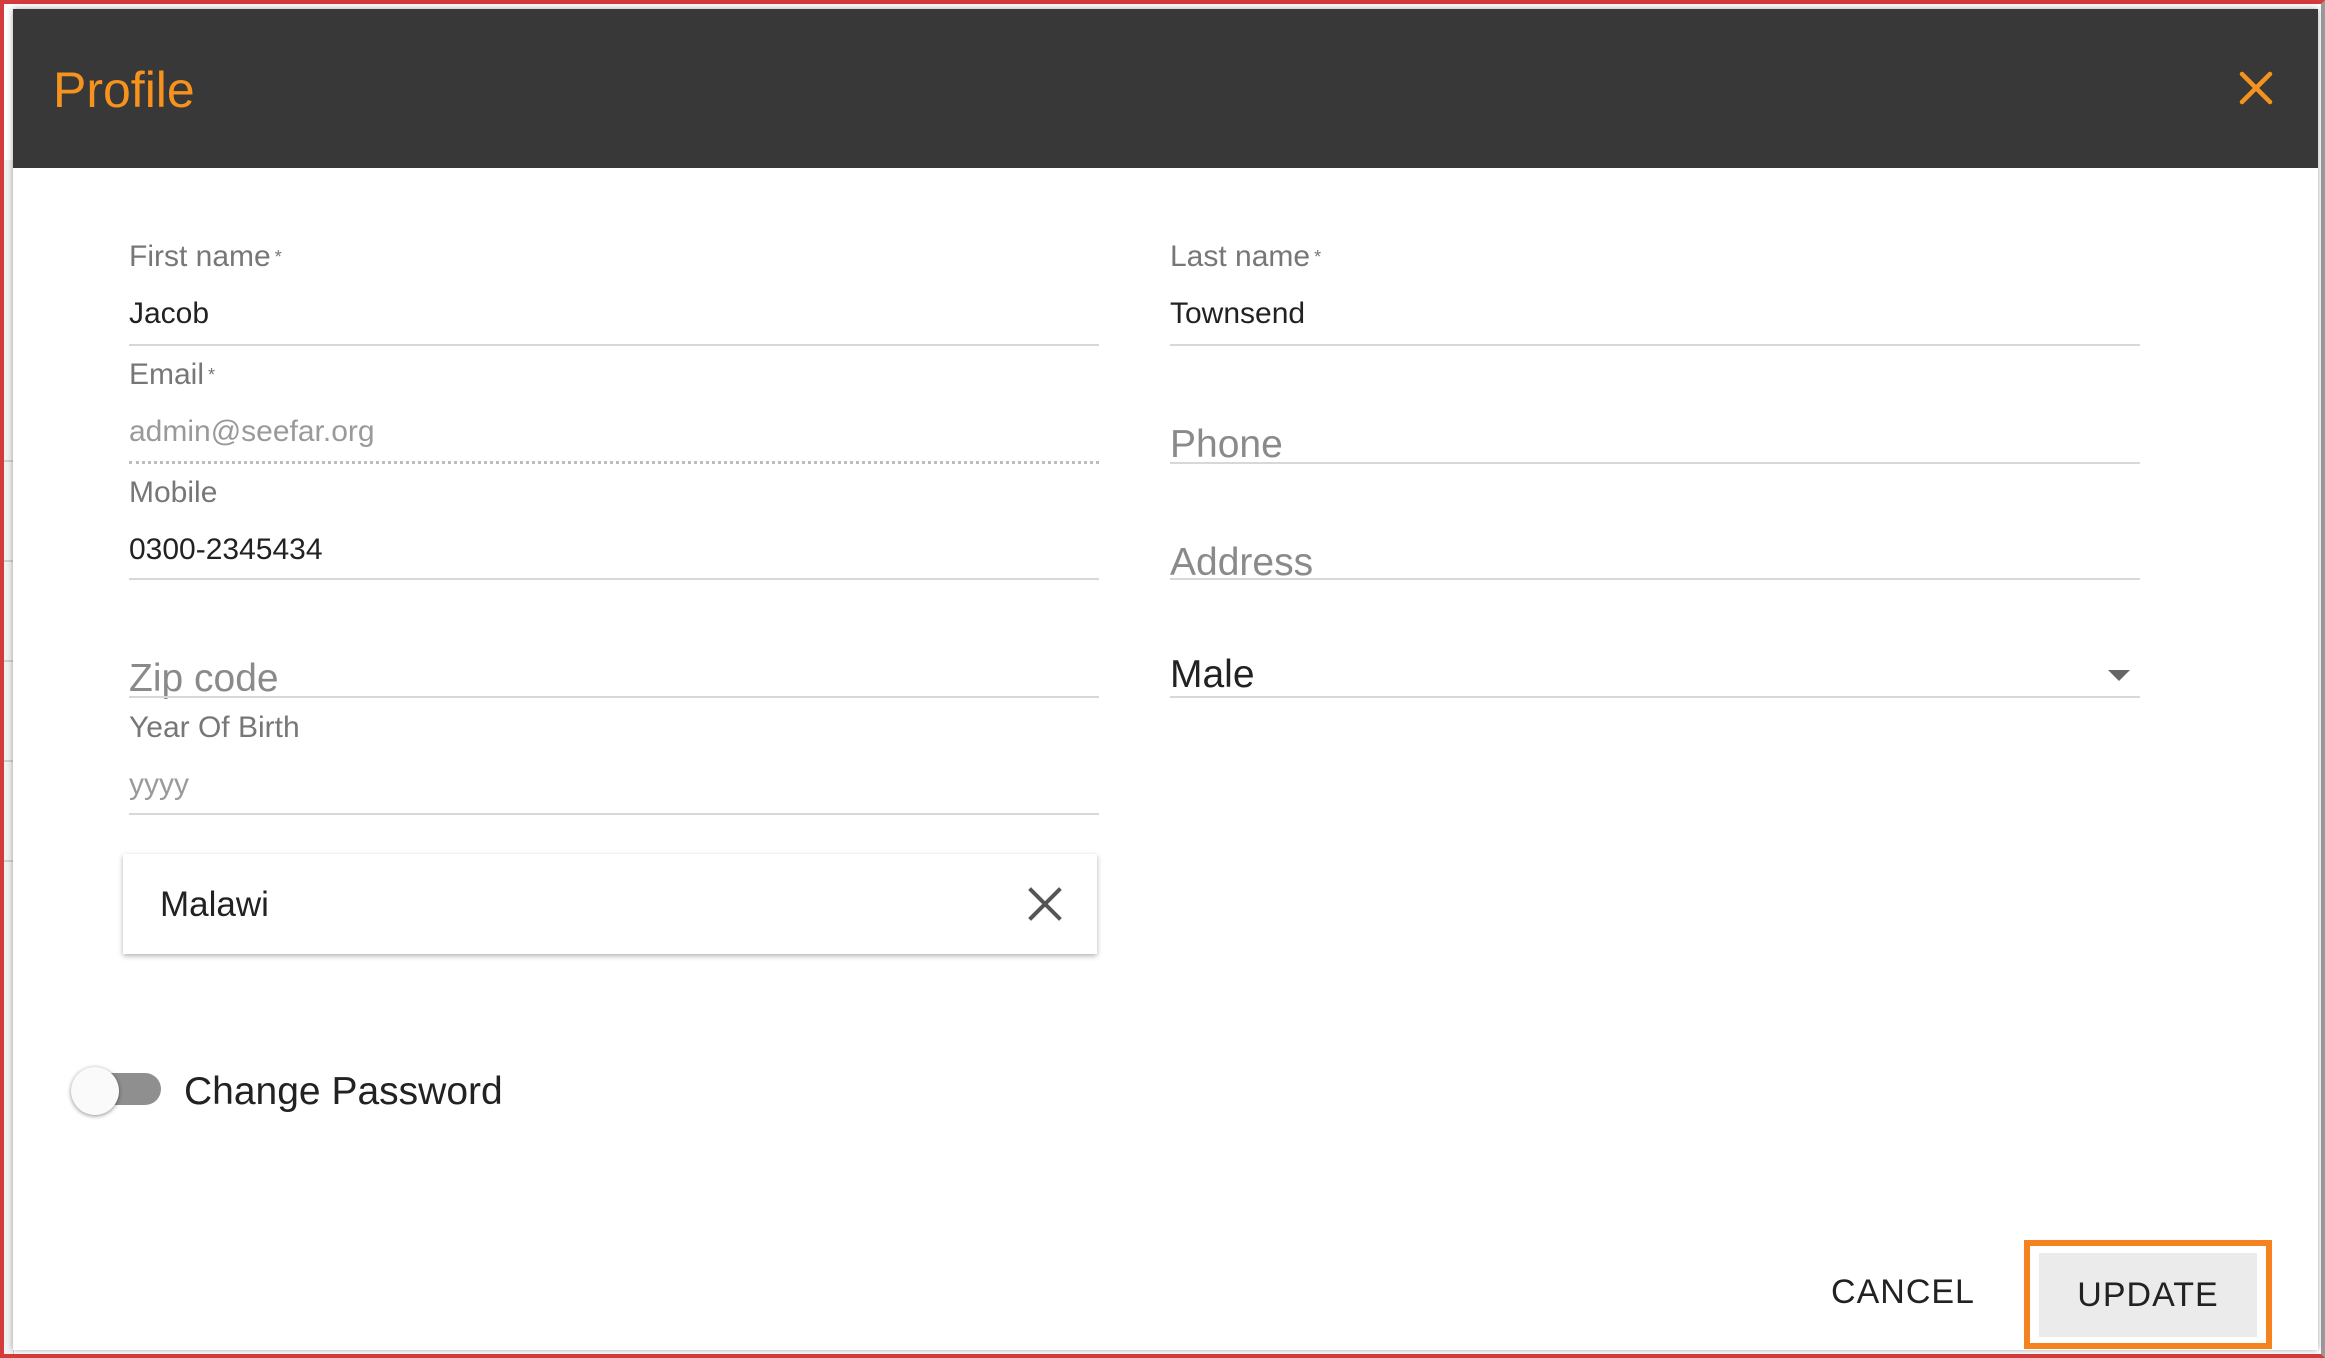 The height and width of the screenshot is (1358, 2325). What do you see at coordinates (95, 1091) in the screenshot?
I see `toggle-thumb` at bounding box center [95, 1091].